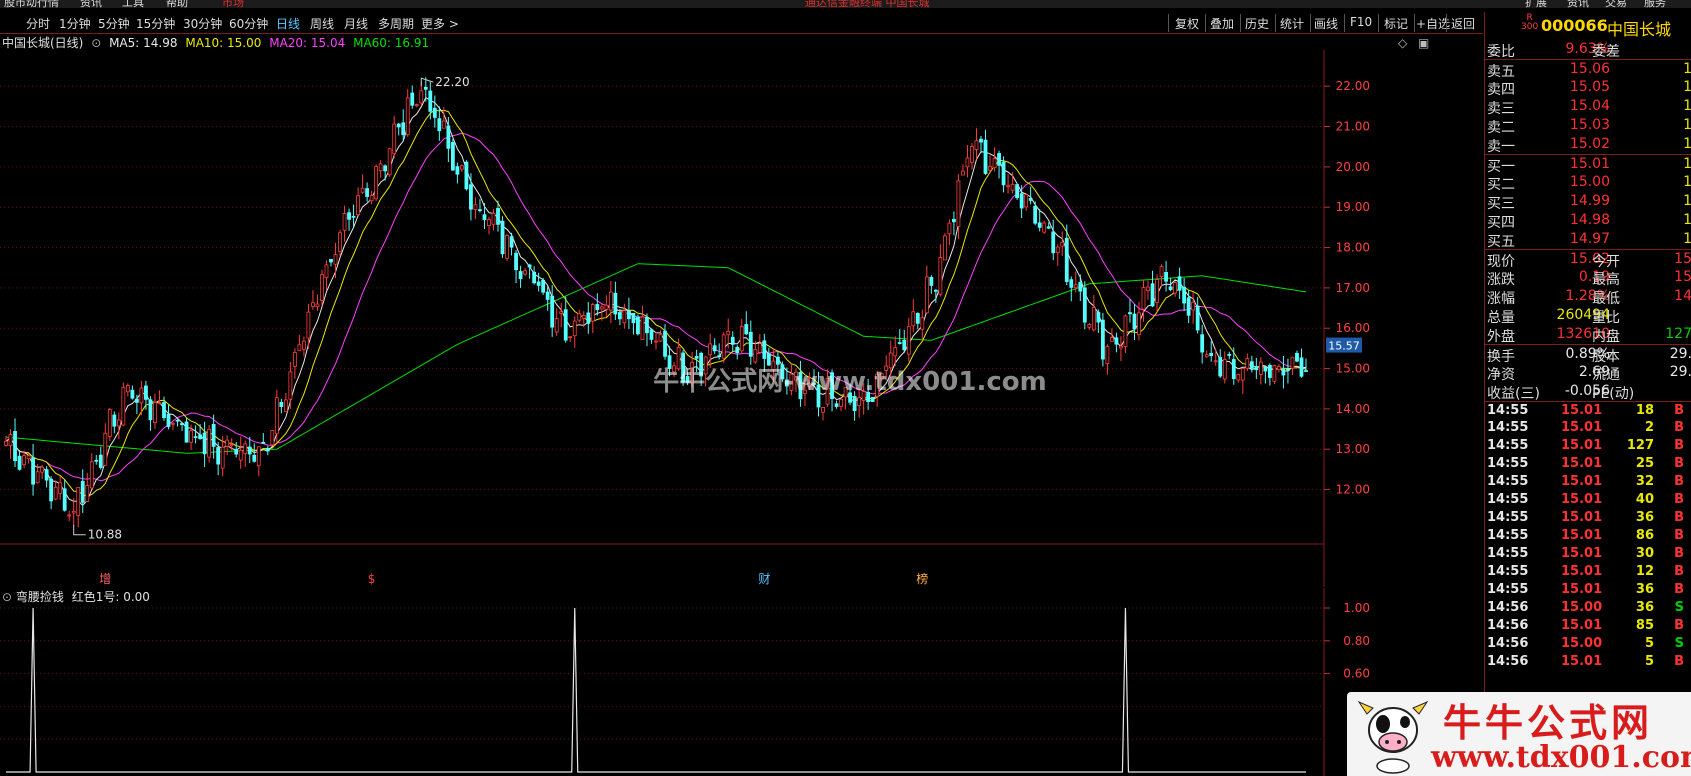 This screenshot has height=776, width=1691. I want to click on back-button: 返回, so click(1463, 23).